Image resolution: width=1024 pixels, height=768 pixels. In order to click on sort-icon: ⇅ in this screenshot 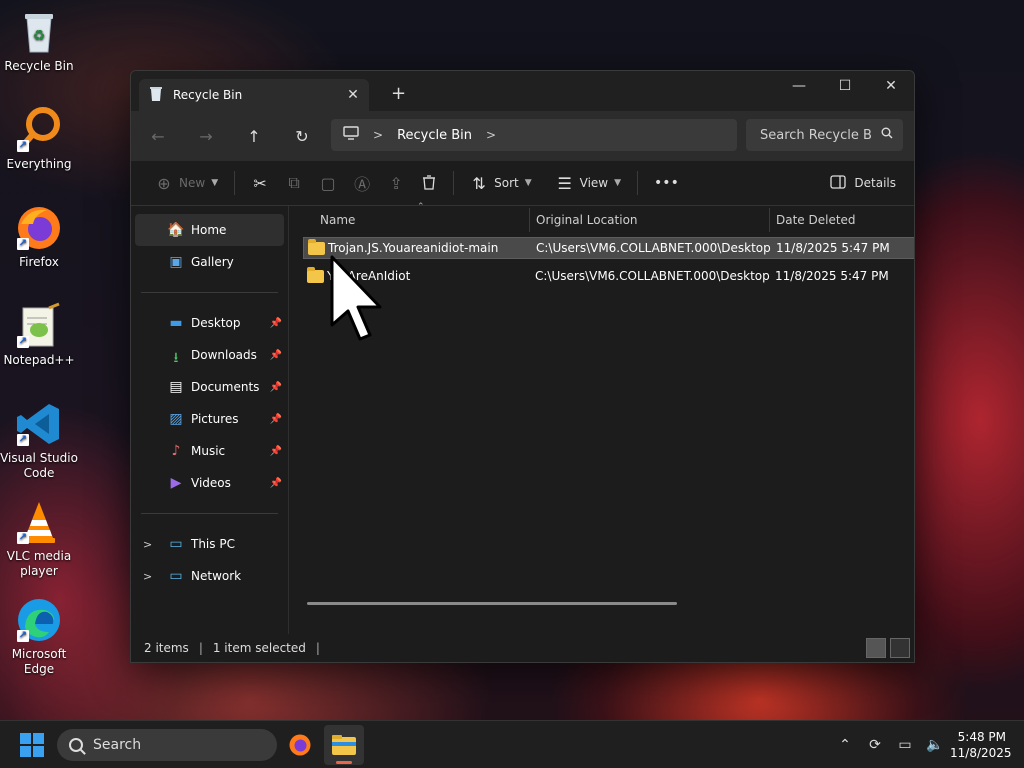, I will do `click(479, 183)`.